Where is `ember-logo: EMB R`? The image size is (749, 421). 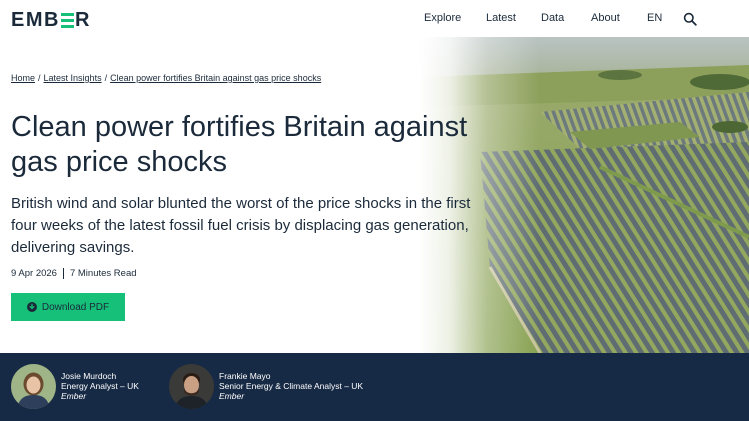
ember-logo: EMB R is located at coordinates (51, 20).